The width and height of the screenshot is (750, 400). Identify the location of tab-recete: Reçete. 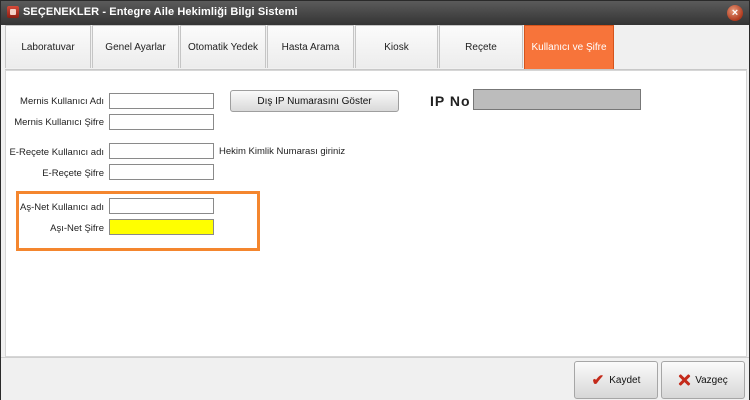
(481, 46).